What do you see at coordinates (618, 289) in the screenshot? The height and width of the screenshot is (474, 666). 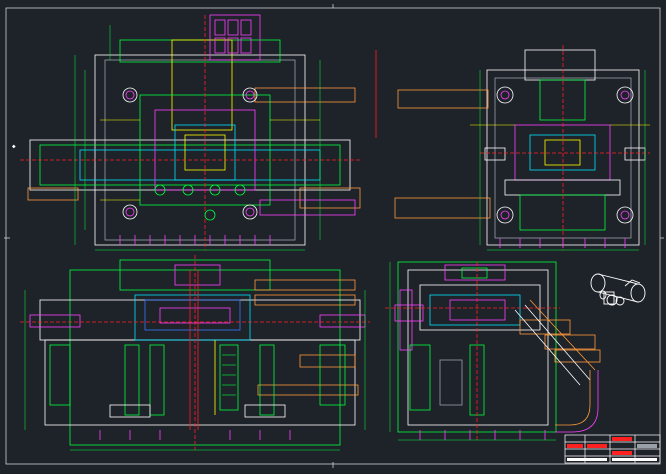 I see `isometric-part-view` at bounding box center [618, 289].